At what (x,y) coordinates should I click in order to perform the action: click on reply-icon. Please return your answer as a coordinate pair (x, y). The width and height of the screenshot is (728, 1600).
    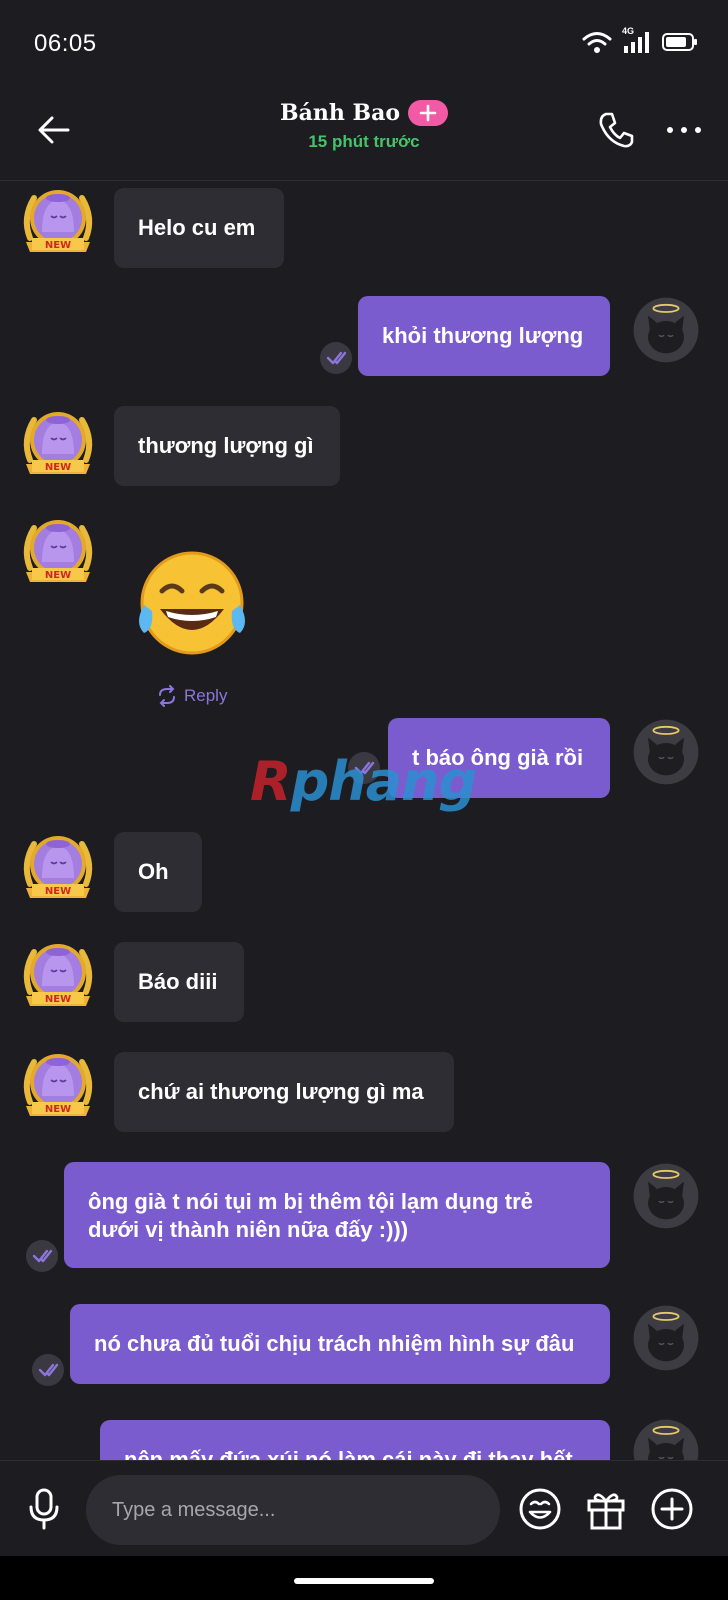
    Looking at the image, I should click on (167, 696).